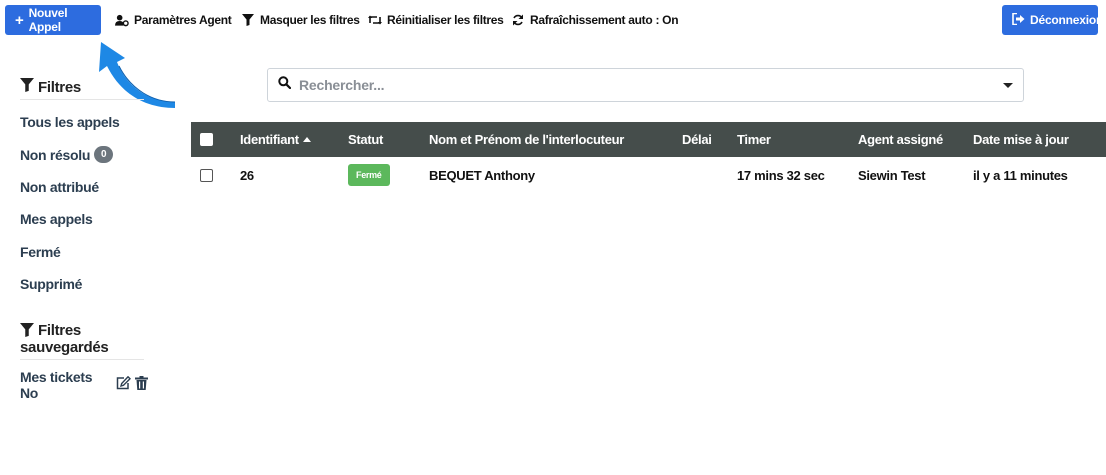 The height and width of the screenshot is (475, 1106). Describe the element at coordinates (526, 139) in the screenshot. I see `column-header-name: Nom et Prénom de l'interlocuteur` at that location.